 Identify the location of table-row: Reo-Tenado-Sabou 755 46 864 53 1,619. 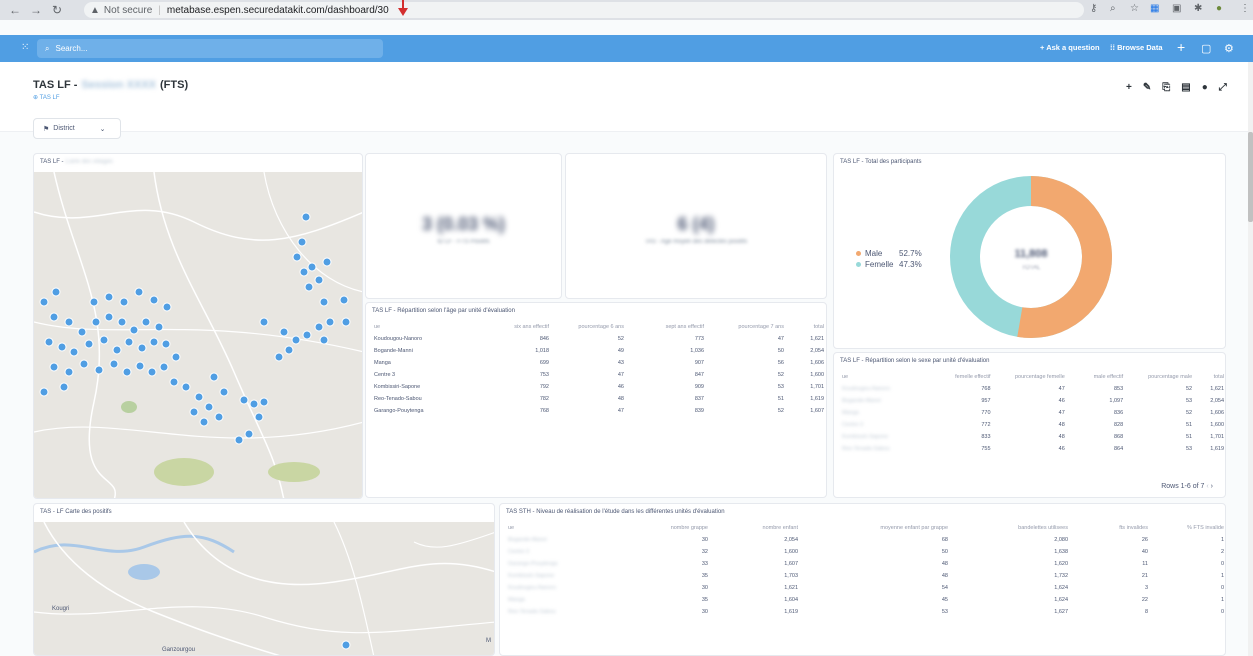
(1033, 449).